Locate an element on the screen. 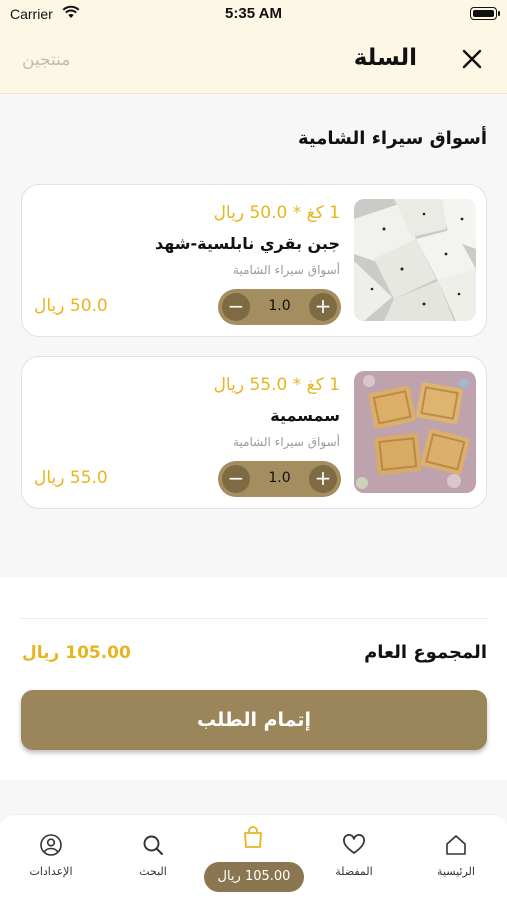 This screenshot has height=900, width=507. total-label: المجموع العام is located at coordinates (425, 652).